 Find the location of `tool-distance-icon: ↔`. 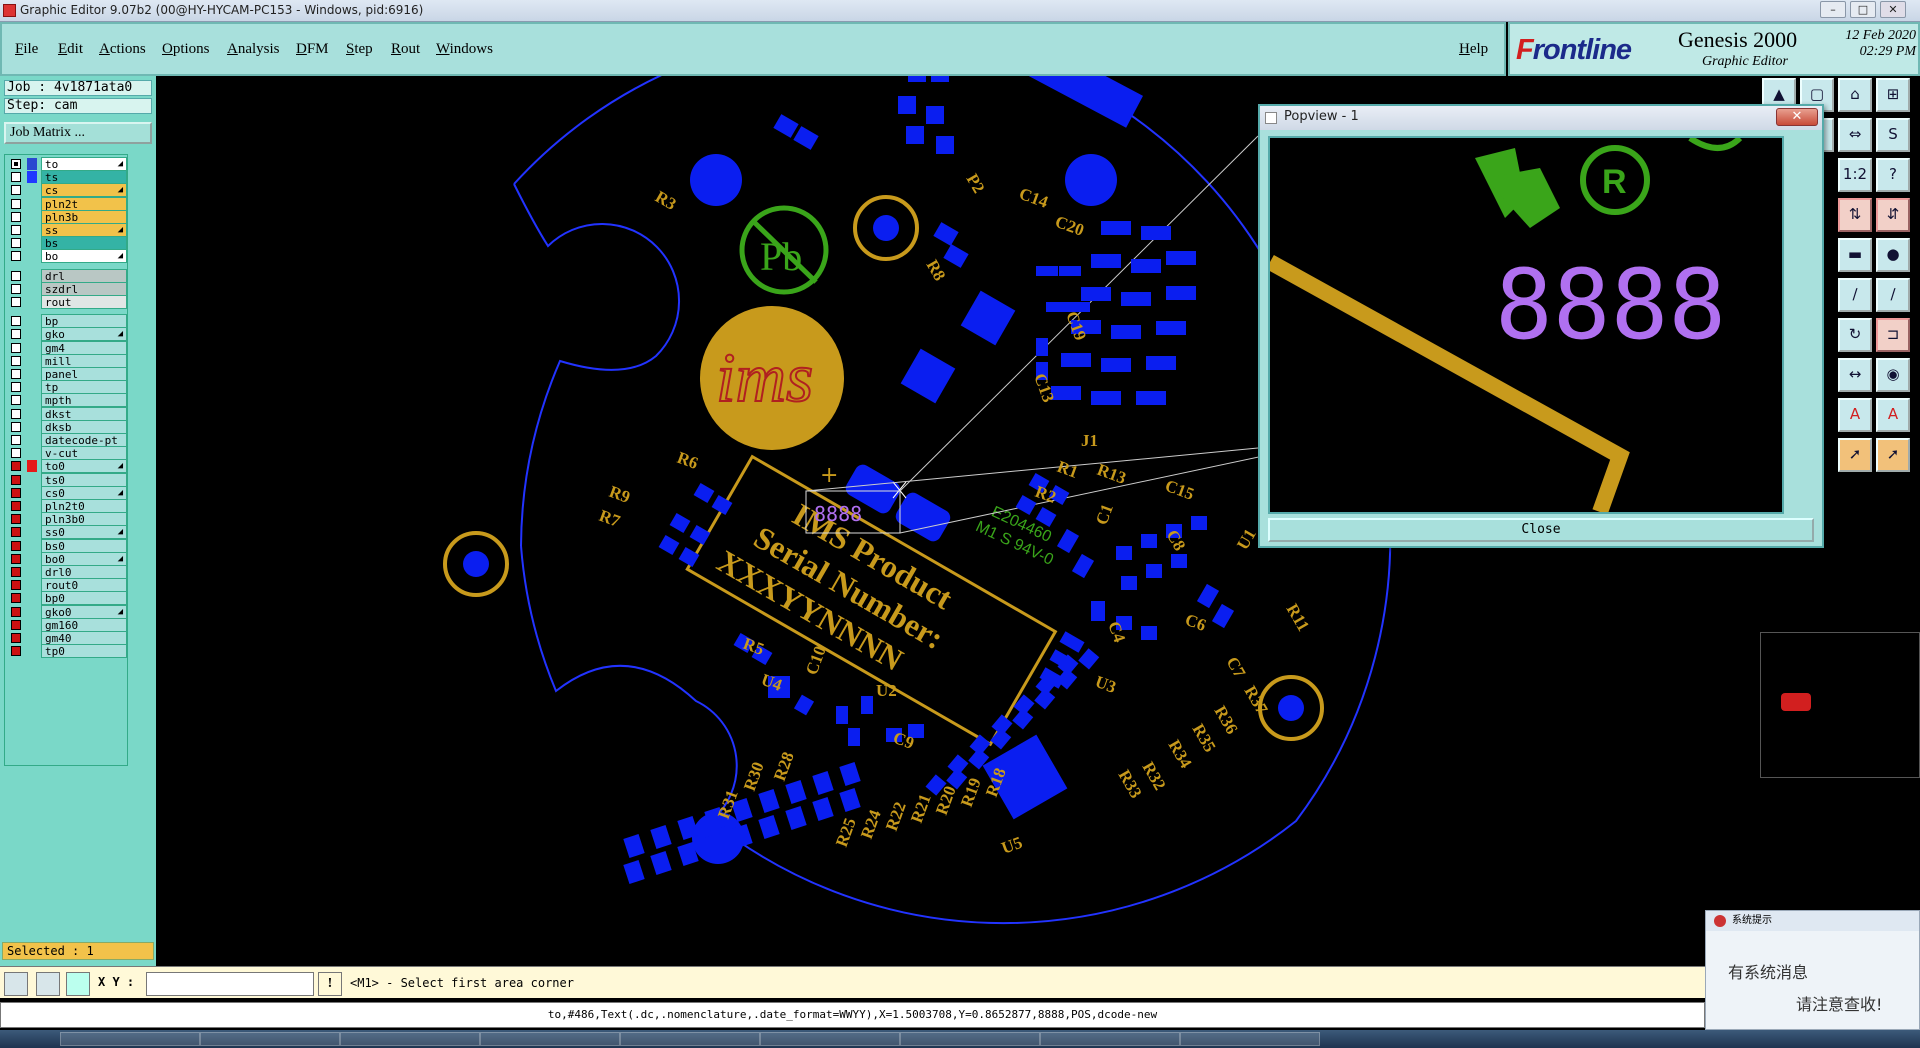

tool-distance-icon: ↔ is located at coordinates (1855, 375).